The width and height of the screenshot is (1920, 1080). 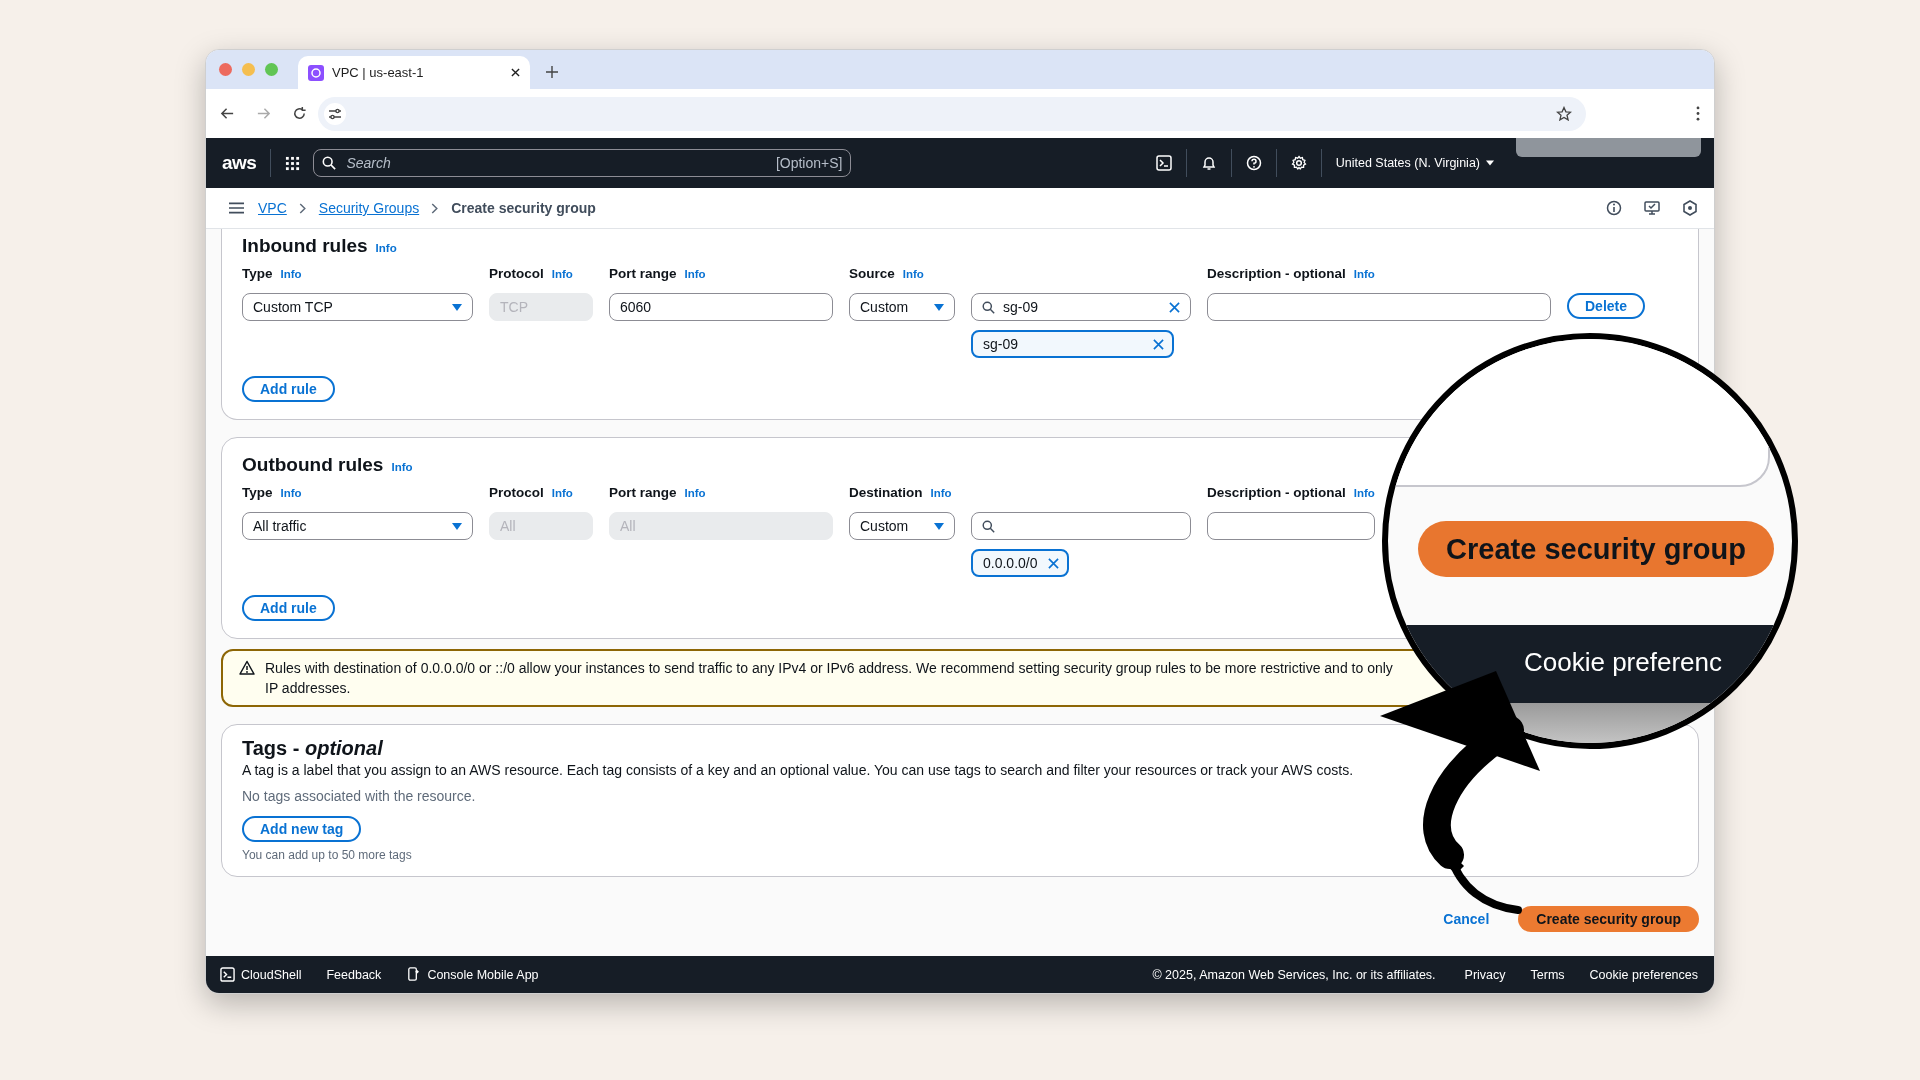 I want to click on address-field, so click(x=952, y=113).